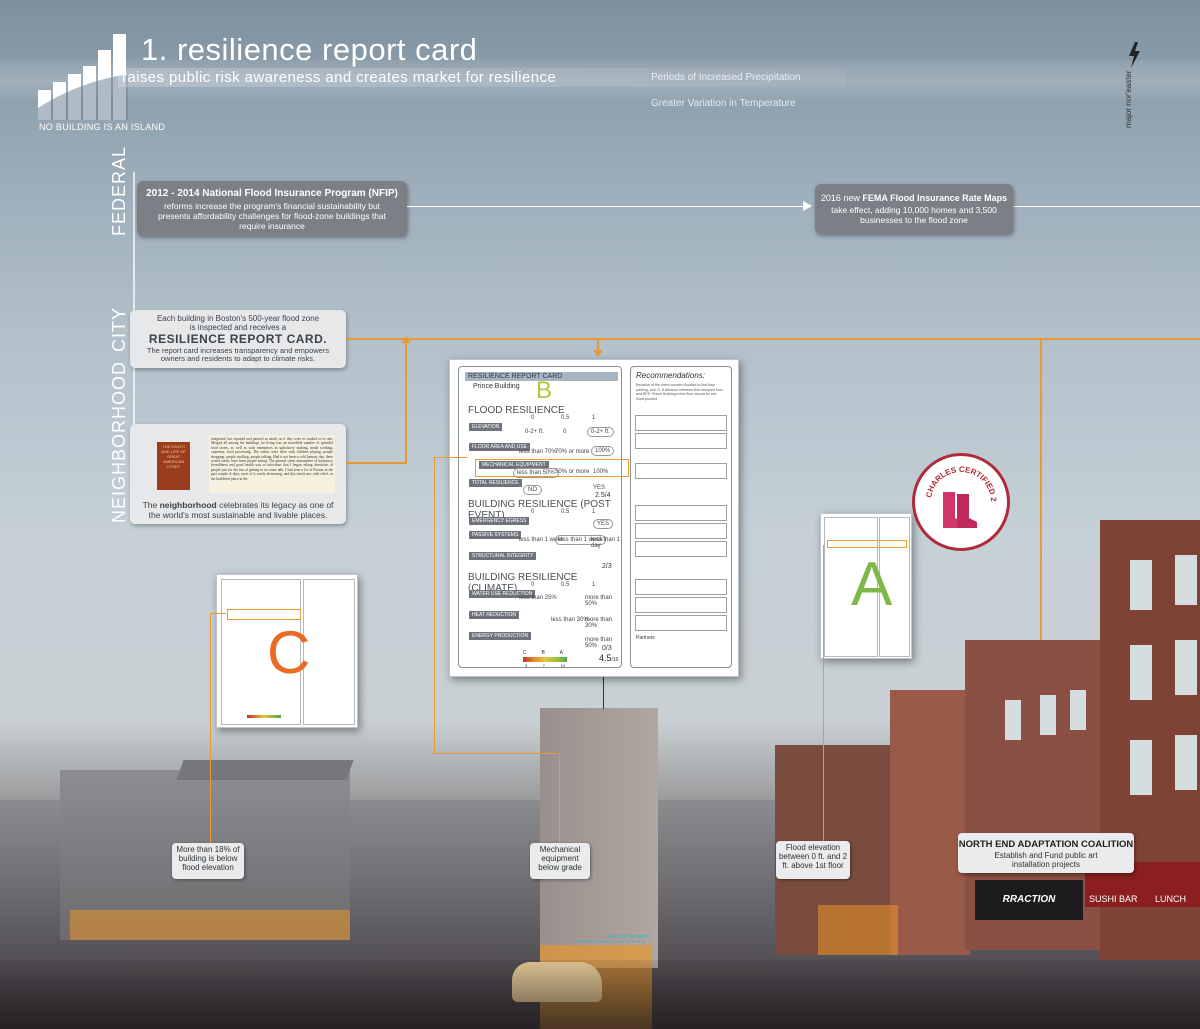  Describe the element at coordinates (151, 505) in the screenshot. I see `caption-pre: The` at that location.